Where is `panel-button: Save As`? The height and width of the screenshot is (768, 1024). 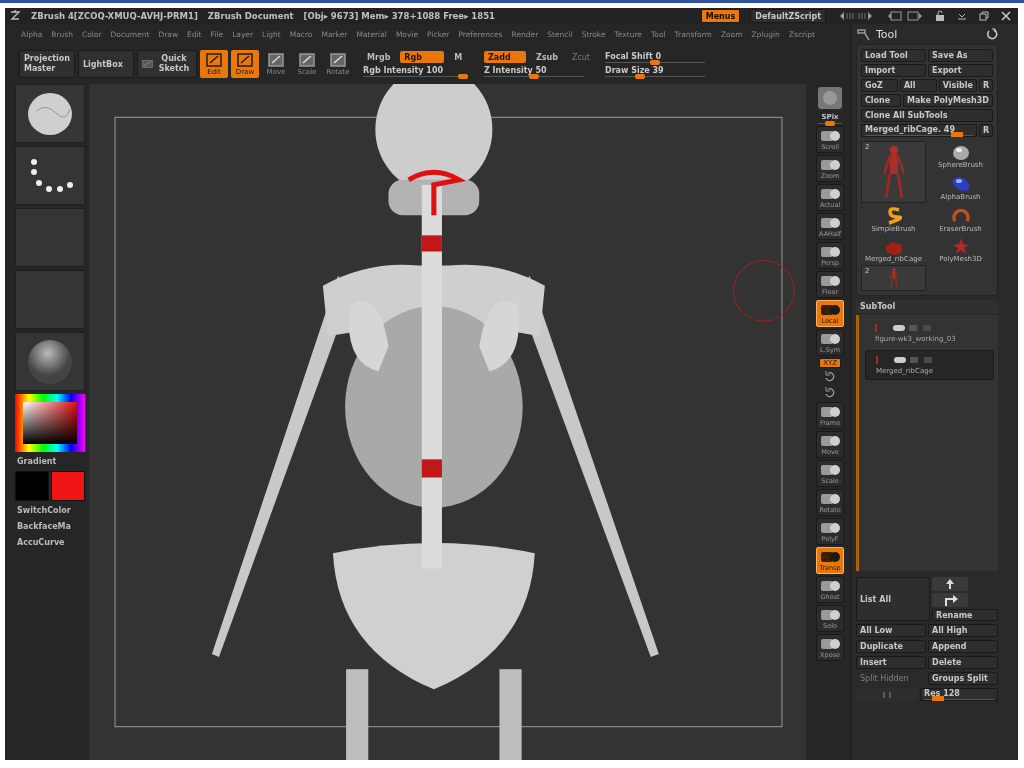
panel-button: Save As is located at coordinates (960, 55).